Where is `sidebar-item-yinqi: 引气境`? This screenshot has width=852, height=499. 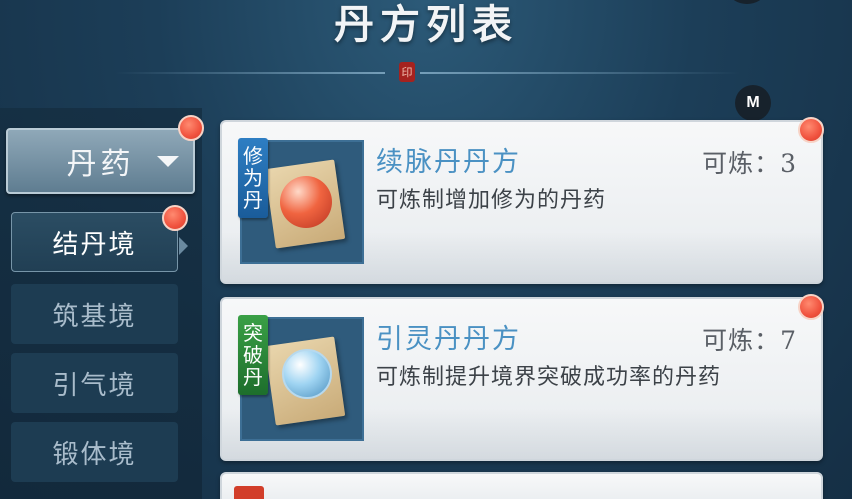 sidebar-item-yinqi: 引气境 is located at coordinates (94, 383).